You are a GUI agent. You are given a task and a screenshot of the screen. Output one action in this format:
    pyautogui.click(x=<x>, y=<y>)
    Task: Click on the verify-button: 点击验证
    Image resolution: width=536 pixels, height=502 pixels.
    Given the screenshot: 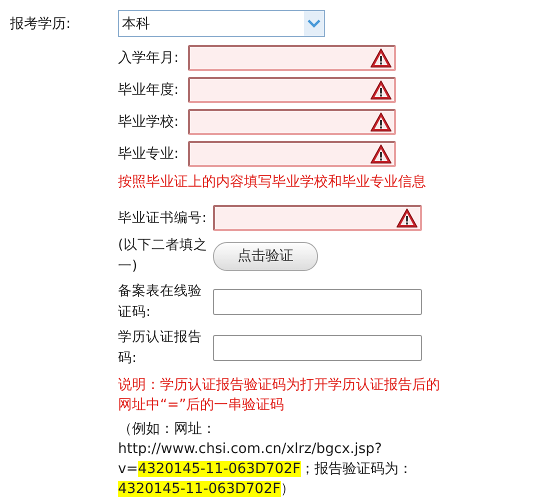 What is the action you would take?
    pyautogui.click(x=265, y=256)
    